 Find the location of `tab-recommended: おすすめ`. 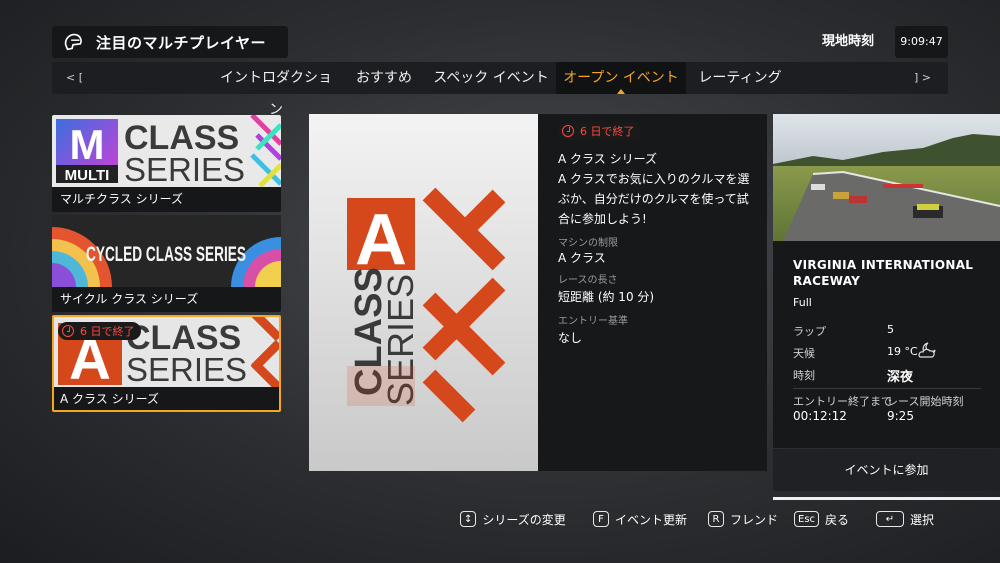

tab-recommended: おすすめ is located at coordinates (384, 78).